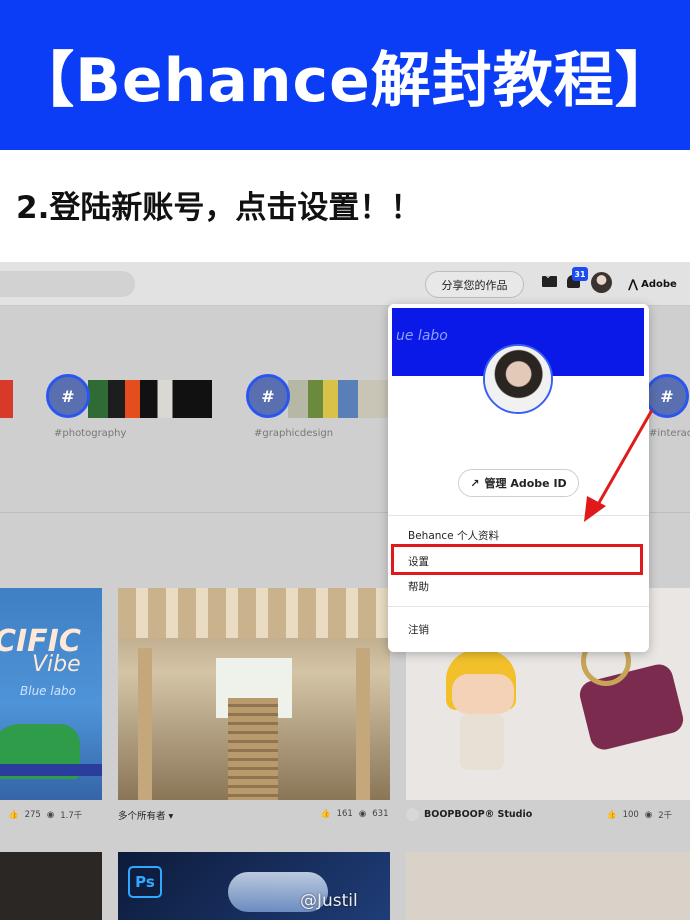  Describe the element at coordinates (345, 284) in the screenshot. I see `behance-topbar: 分享您的作品 31 ⋀ Adobe` at that location.